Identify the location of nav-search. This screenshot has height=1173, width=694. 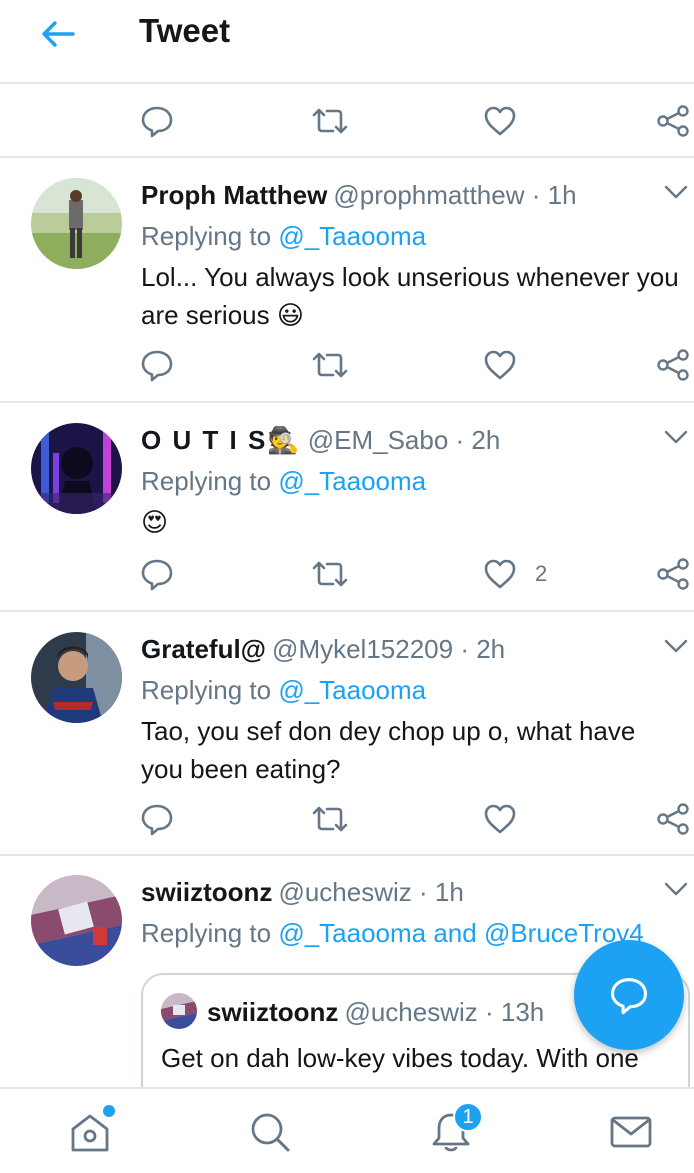
(270, 1131).